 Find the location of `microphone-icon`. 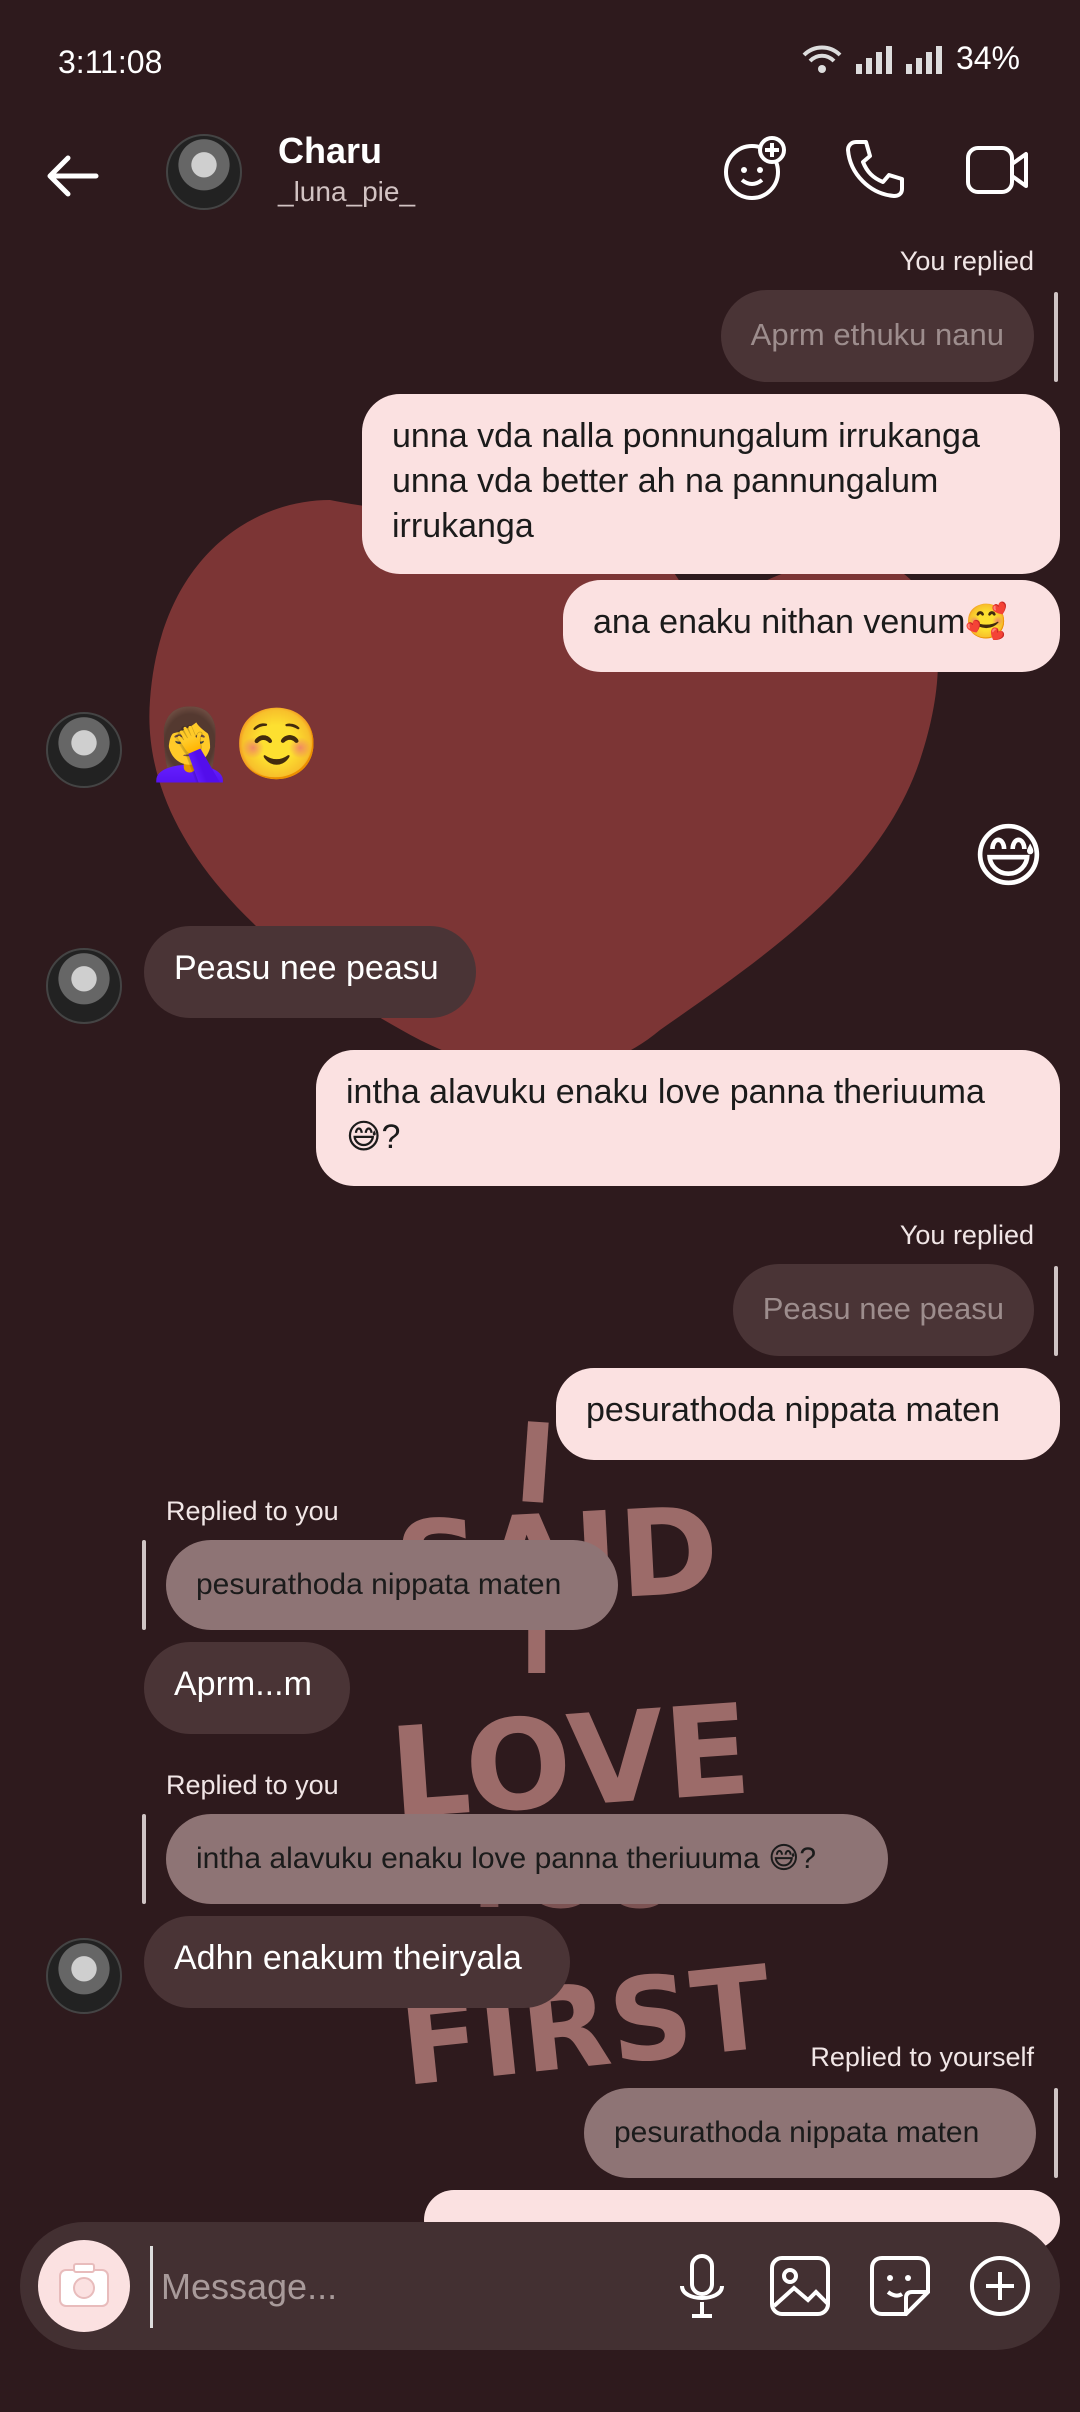

microphone-icon is located at coordinates (702, 2286).